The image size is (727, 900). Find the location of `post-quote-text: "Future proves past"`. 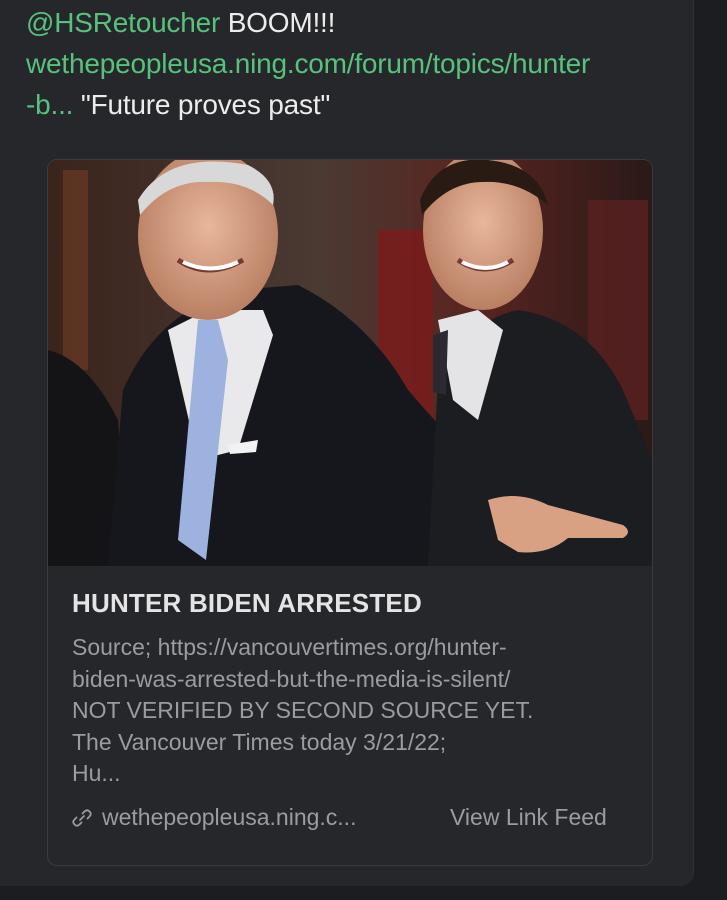

post-quote-text: "Future proves past" is located at coordinates (202, 104).